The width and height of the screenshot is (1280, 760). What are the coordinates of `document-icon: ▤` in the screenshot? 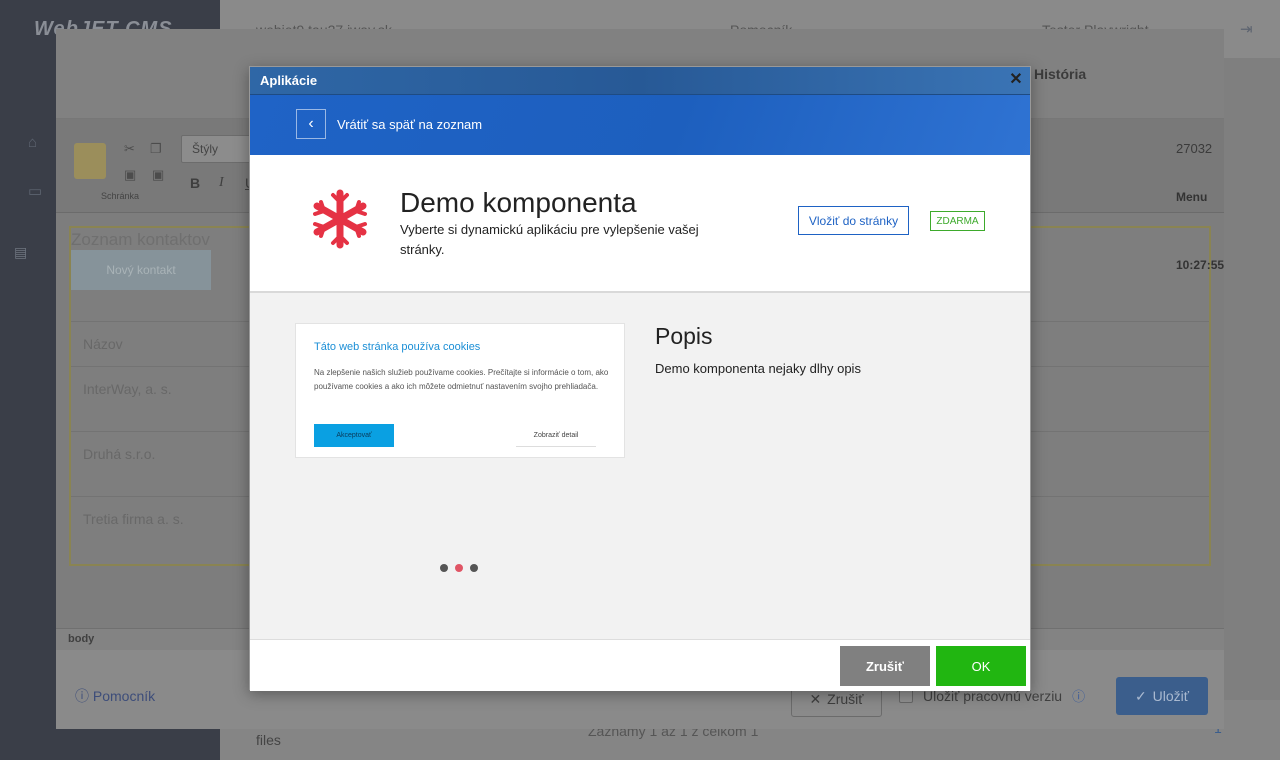 It's located at (21, 252).